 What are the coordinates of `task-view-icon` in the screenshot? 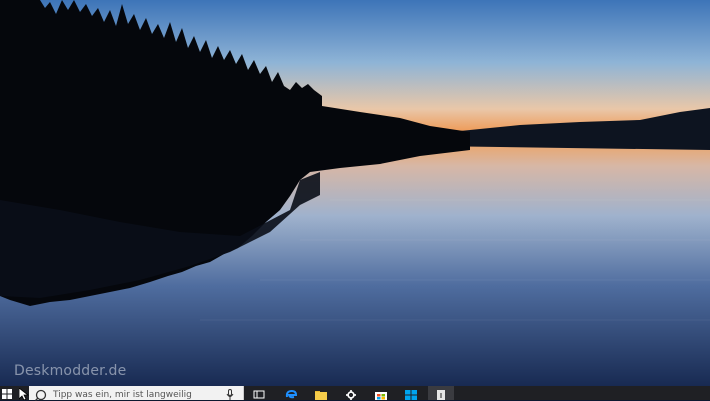 It's located at (259, 394).